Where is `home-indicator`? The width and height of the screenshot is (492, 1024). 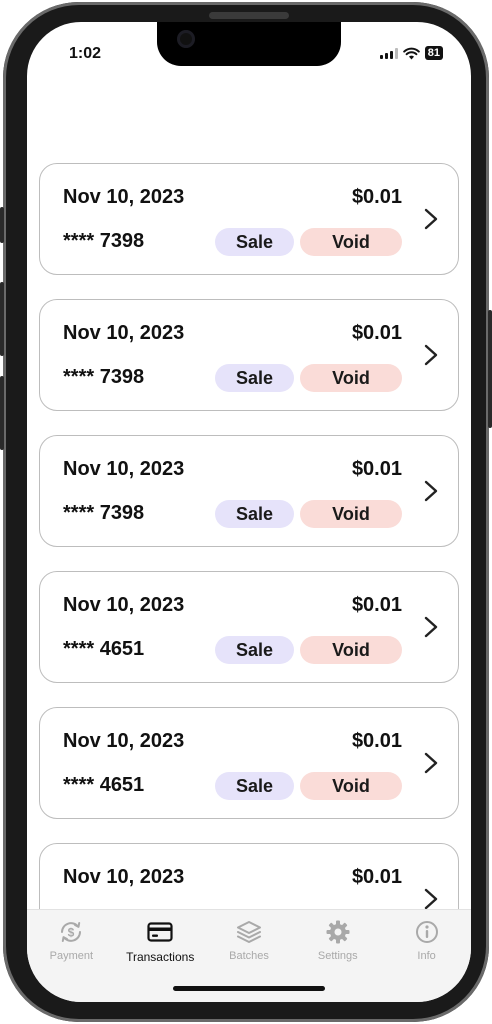 home-indicator is located at coordinates (249, 988).